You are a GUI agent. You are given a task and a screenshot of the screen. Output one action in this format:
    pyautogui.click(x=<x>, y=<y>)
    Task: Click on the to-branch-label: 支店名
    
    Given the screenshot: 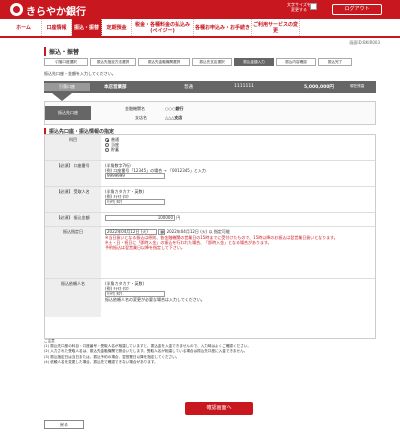 What is the action you would take?
    pyautogui.click(x=141, y=117)
    